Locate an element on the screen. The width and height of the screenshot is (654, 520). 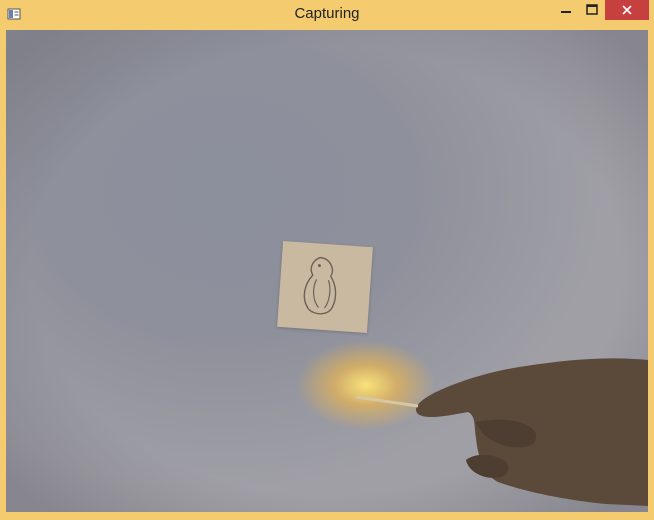
minimize-icon is located at coordinates (566, 12).